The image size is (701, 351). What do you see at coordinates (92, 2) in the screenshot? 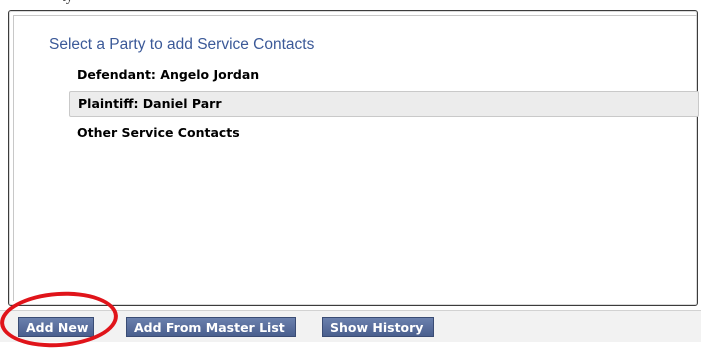
I see `clipped-label-text: ty` at bounding box center [92, 2].